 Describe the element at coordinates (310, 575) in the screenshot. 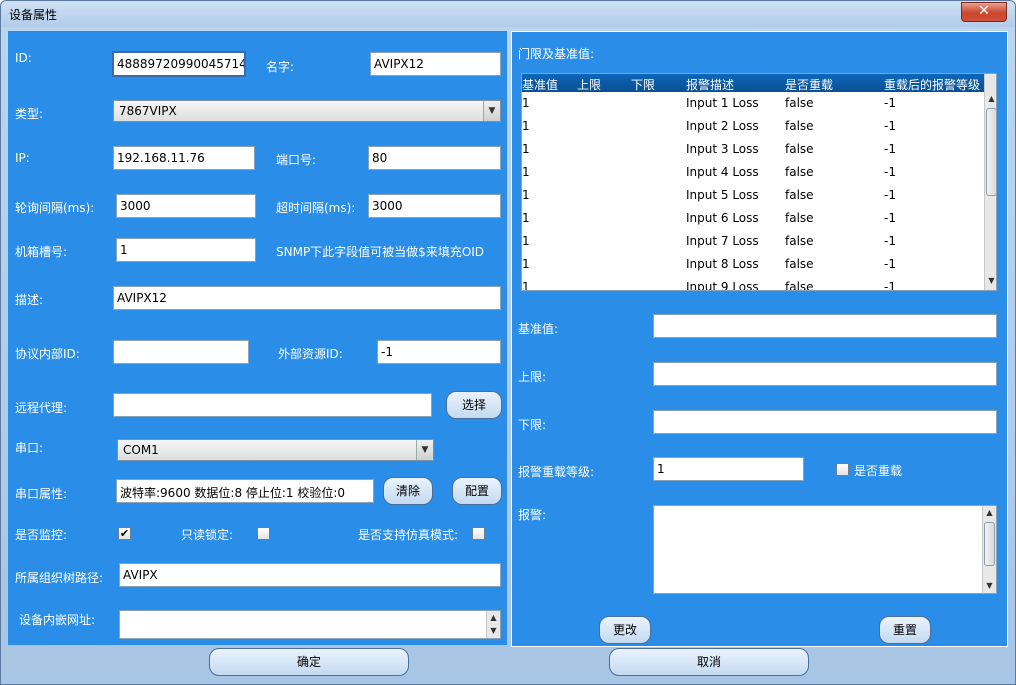

I see `org-field: AVIPX` at that location.